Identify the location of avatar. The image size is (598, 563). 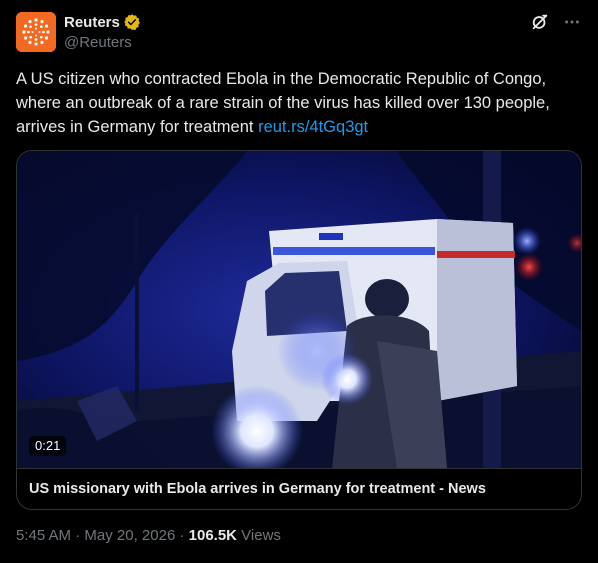
(36, 32).